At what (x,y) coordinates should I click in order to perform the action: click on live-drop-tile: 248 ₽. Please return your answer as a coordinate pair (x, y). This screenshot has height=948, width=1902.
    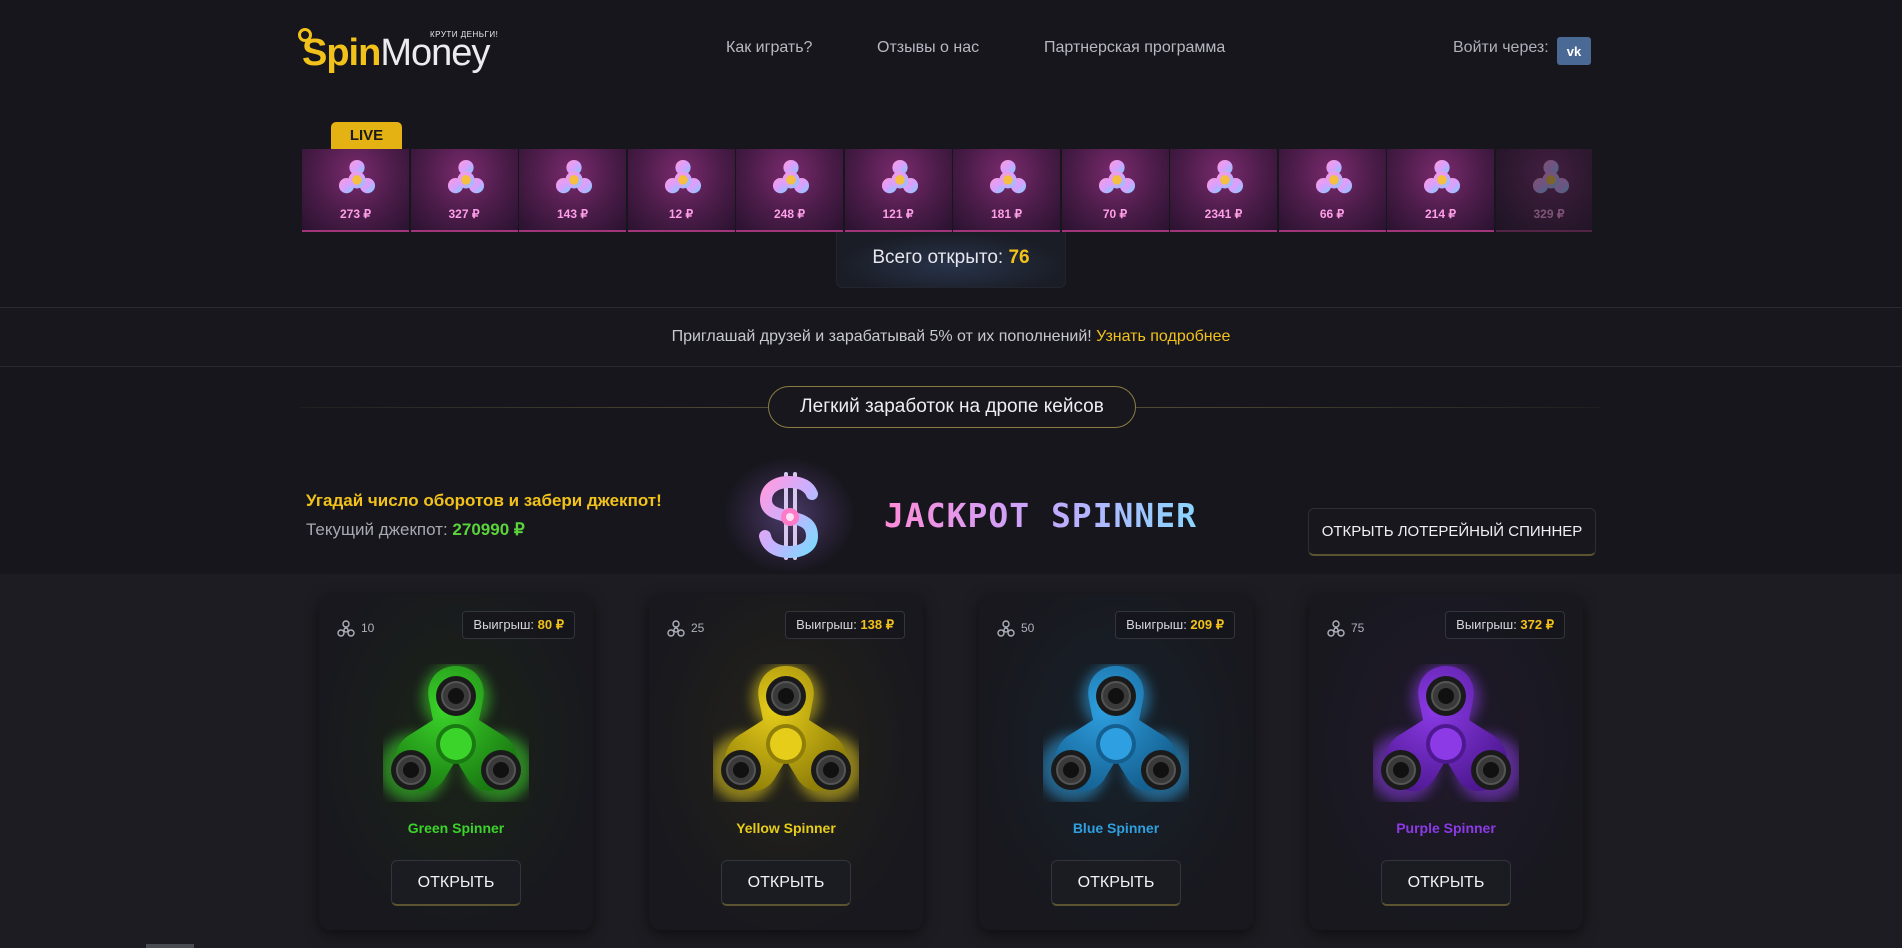
    Looking at the image, I should click on (789, 190).